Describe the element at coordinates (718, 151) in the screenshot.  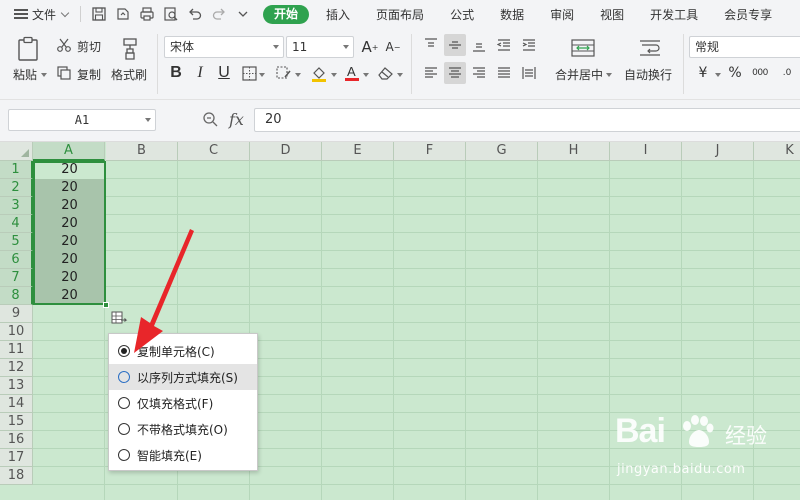
I see `column-header-j: J` at that location.